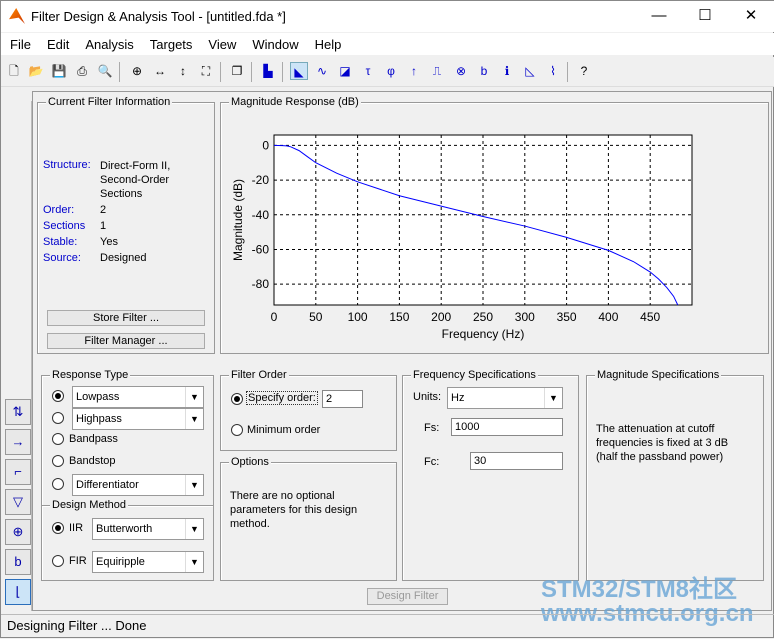 Image resolution: width=774 pixels, height=639 pixels. What do you see at coordinates (525, 317) in the screenshot?
I see `x-tick-label: 300` at bounding box center [525, 317].